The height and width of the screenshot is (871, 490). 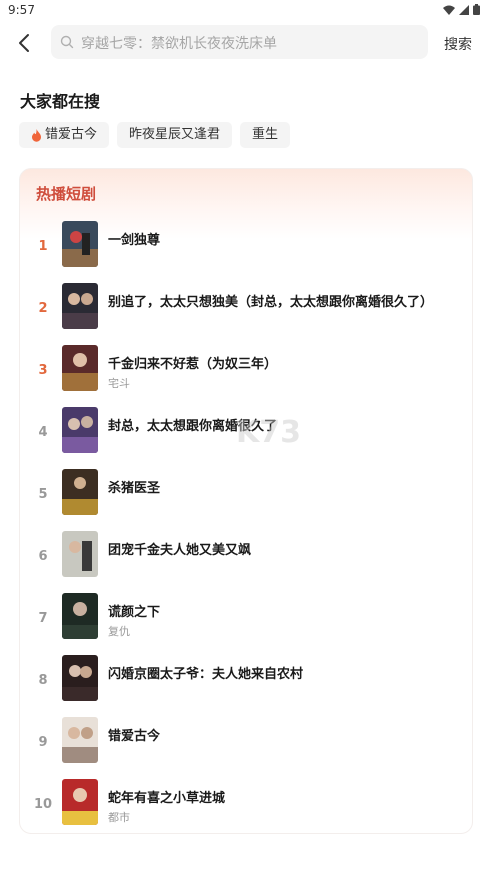 What do you see at coordinates (134, 488) in the screenshot?
I see `drama-title: 杀猪医圣` at bounding box center [134, 488].